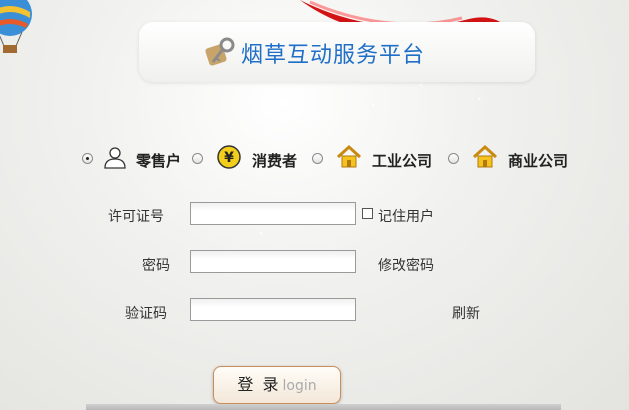 The width and height of the screenshot is (629, 410). I want to click on keys-icon, so click(220, 51).